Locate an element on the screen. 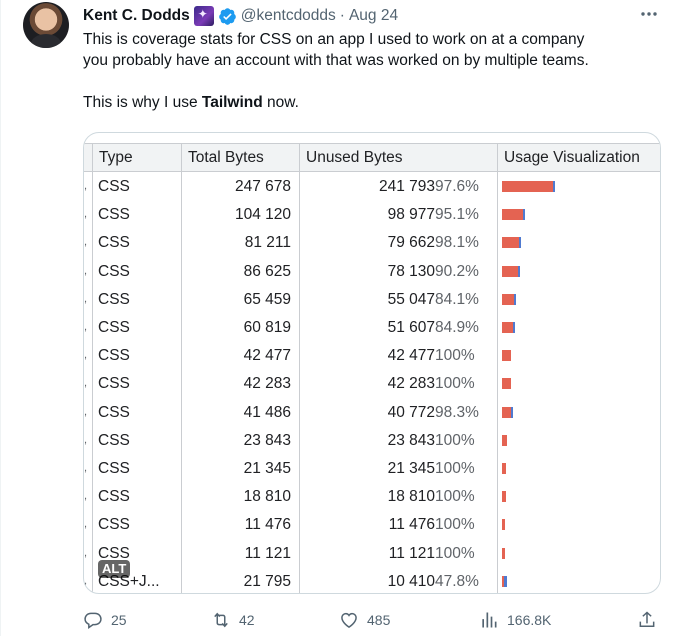 Image resolution: width=679 pixels, height=636 pixels. views-button: 166.8K is located at coordinates (515, 620).